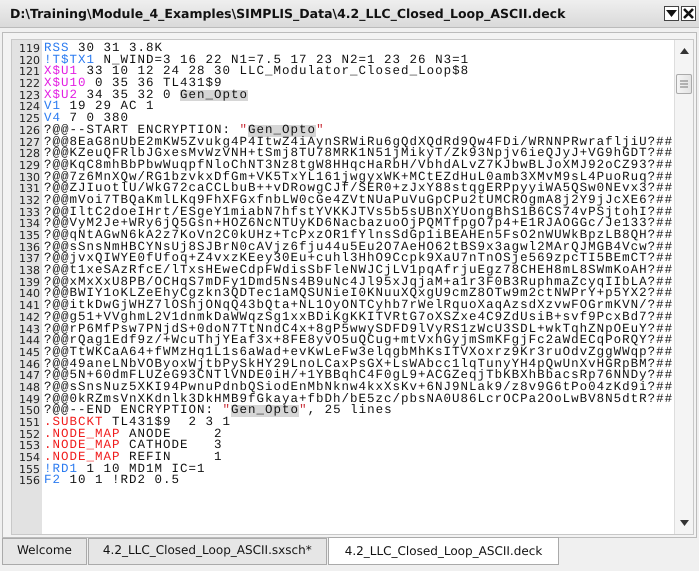 The height and width of the screenshot is (571, 699). I want to click on line-number: 135, so click(29, 236).